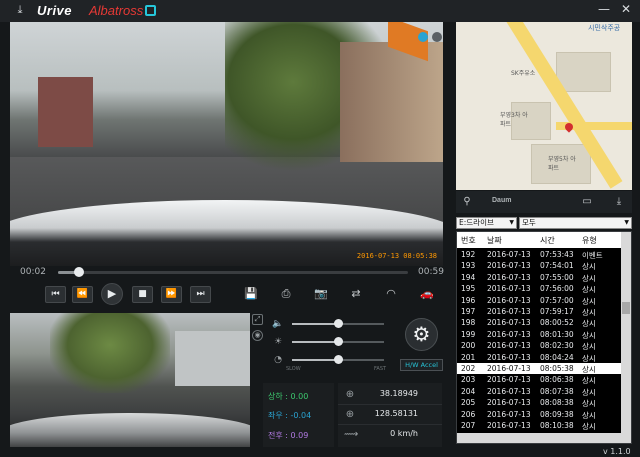  I want to click on rear-camera-video, so click(130, 380).